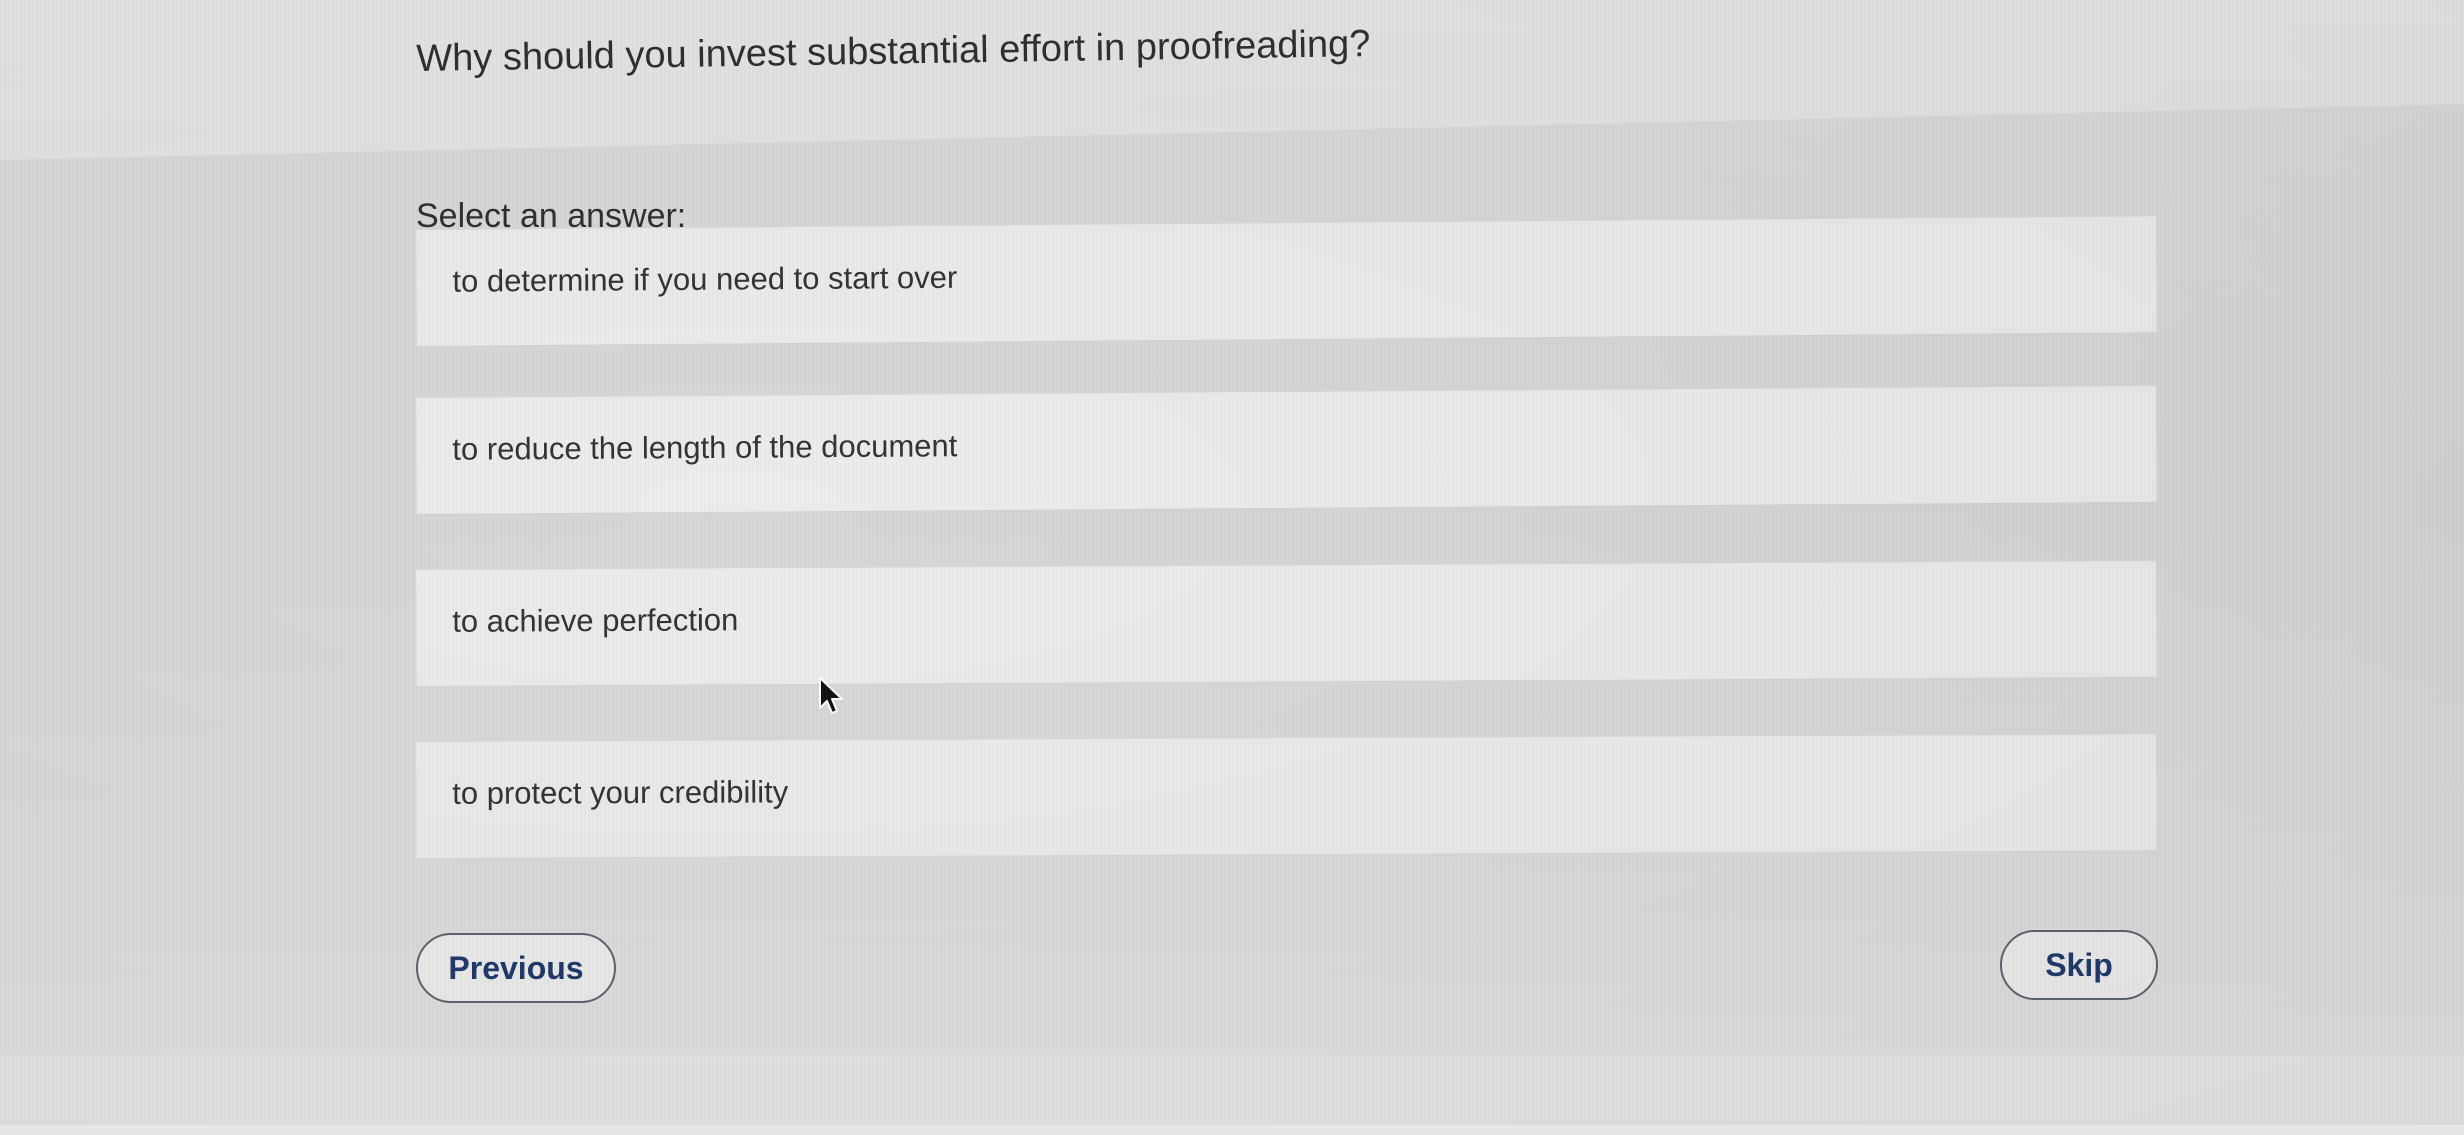  I want to click on answer-option-label: to reduce the length of the document, so click(705, 447).